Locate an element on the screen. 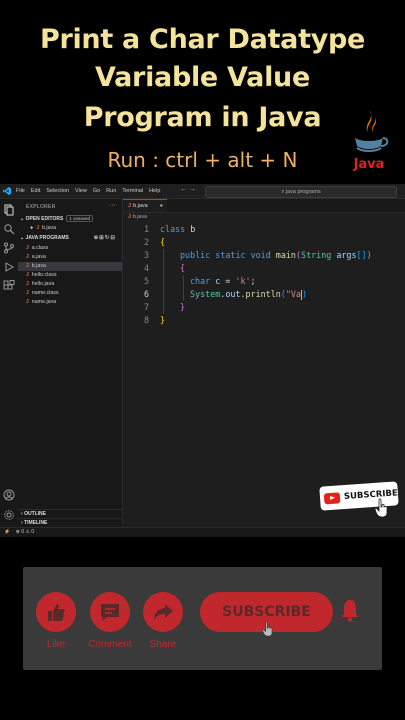  line-number: 5 is located at coordinates (146, 281).